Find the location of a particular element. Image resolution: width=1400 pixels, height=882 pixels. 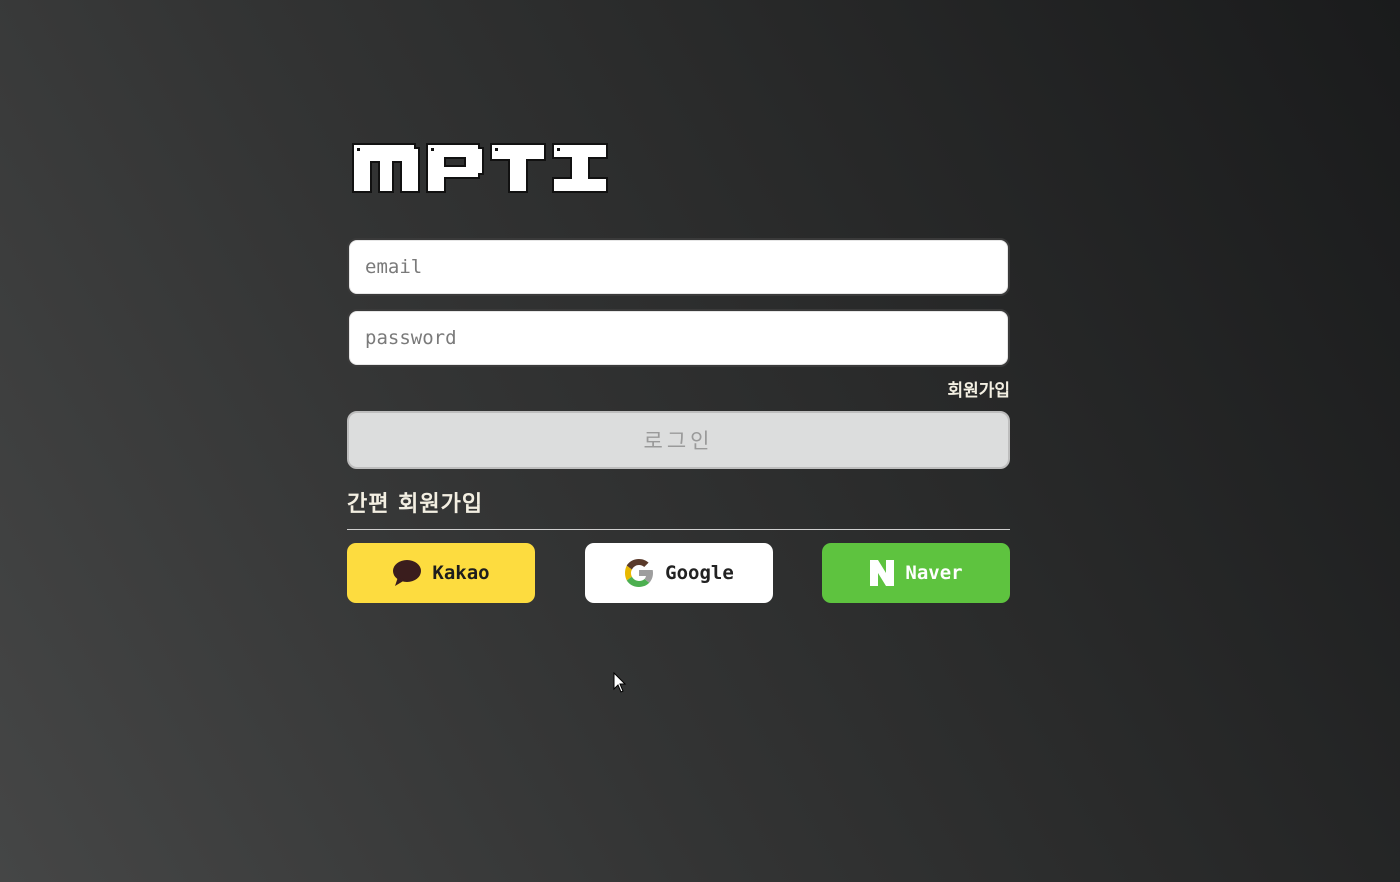

divider is located at coordinates (678, 529).